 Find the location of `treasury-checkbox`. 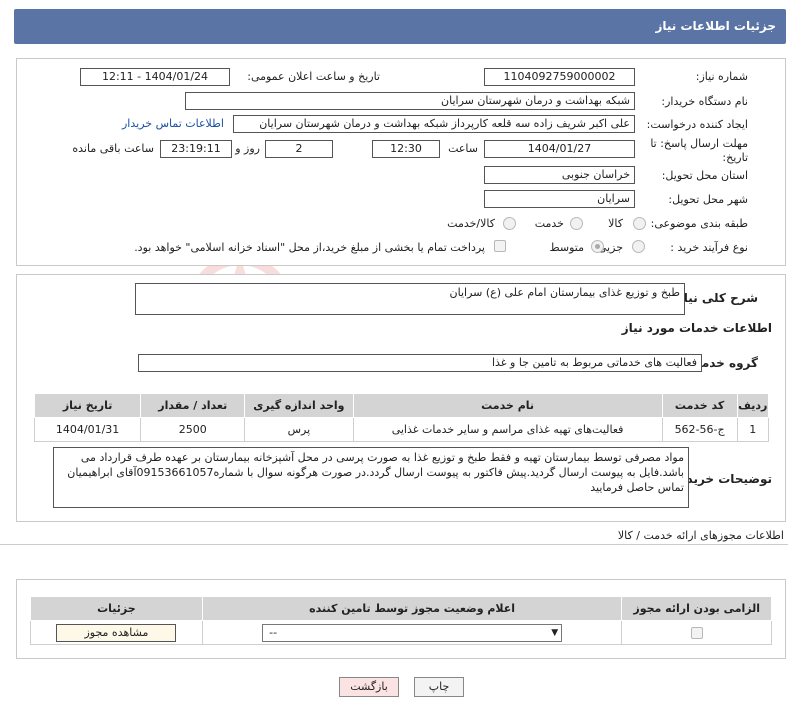

treasury-checkbox is located at coordinates (500, 246).